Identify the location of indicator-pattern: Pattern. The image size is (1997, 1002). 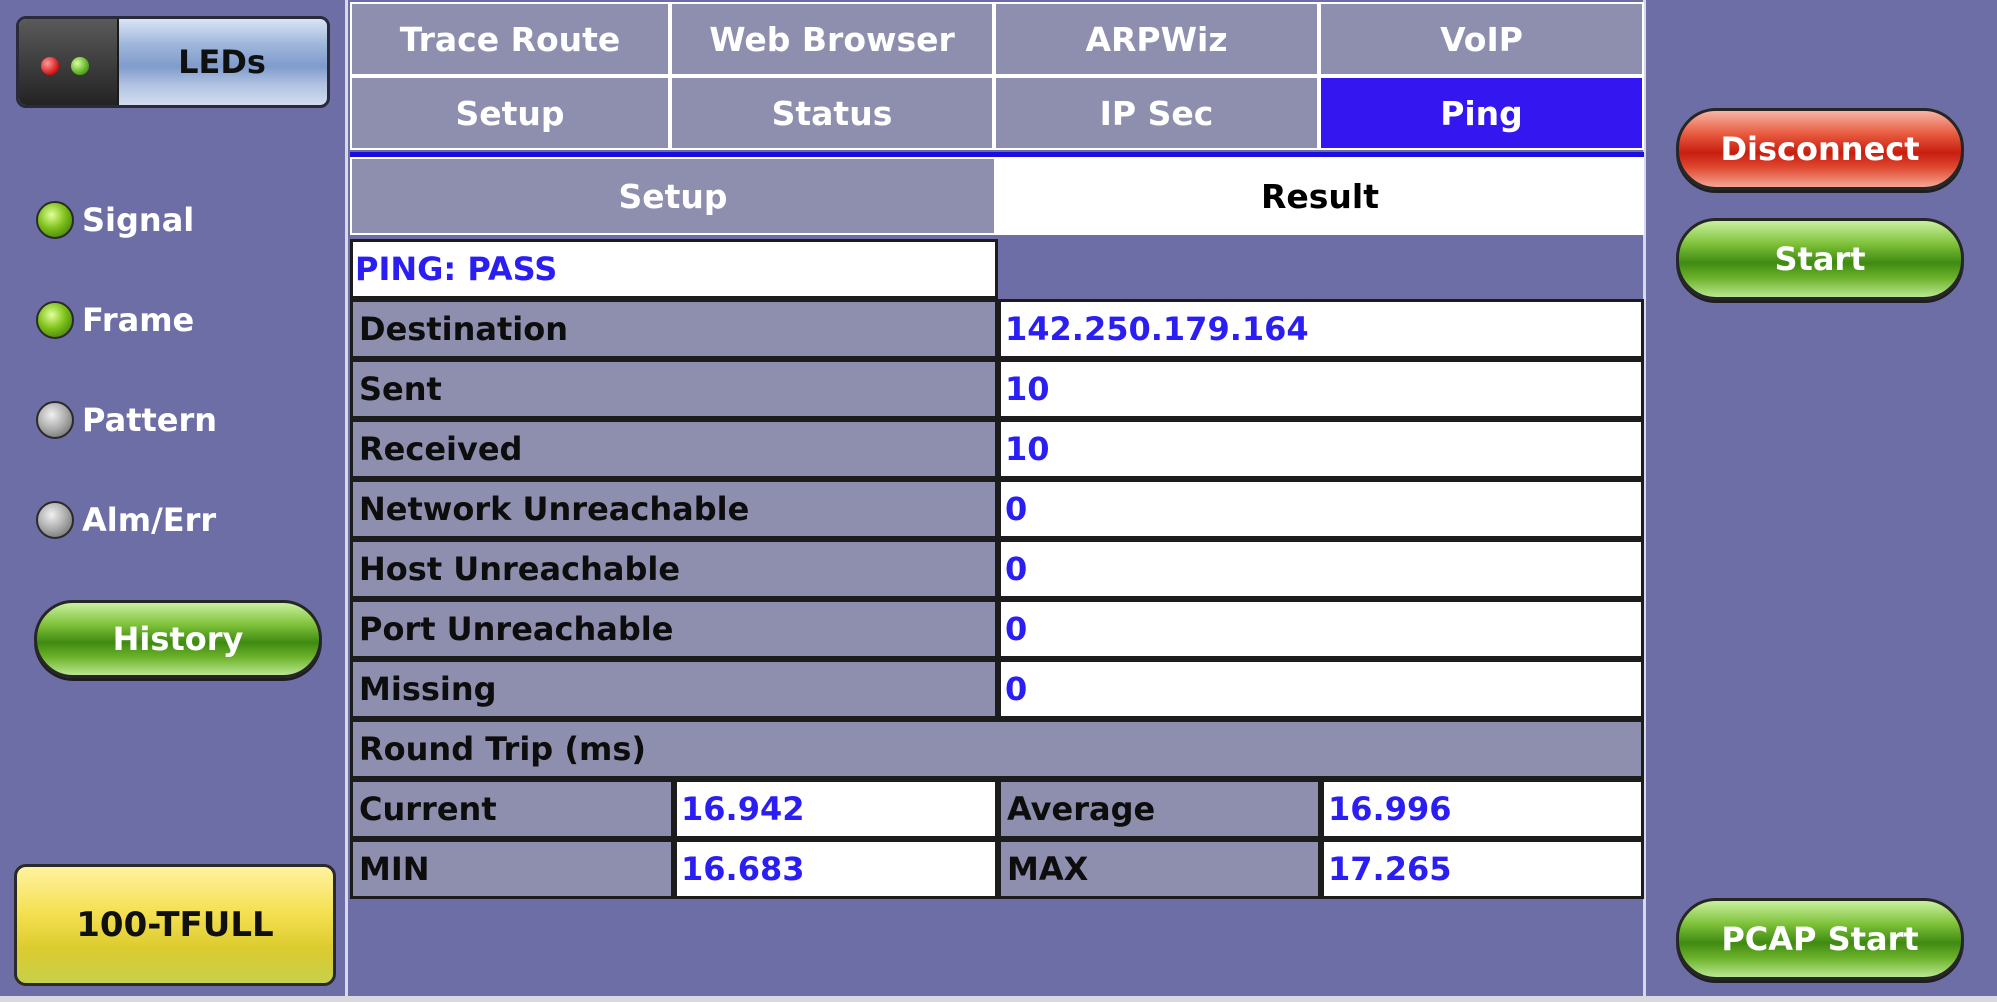
(126, 420).